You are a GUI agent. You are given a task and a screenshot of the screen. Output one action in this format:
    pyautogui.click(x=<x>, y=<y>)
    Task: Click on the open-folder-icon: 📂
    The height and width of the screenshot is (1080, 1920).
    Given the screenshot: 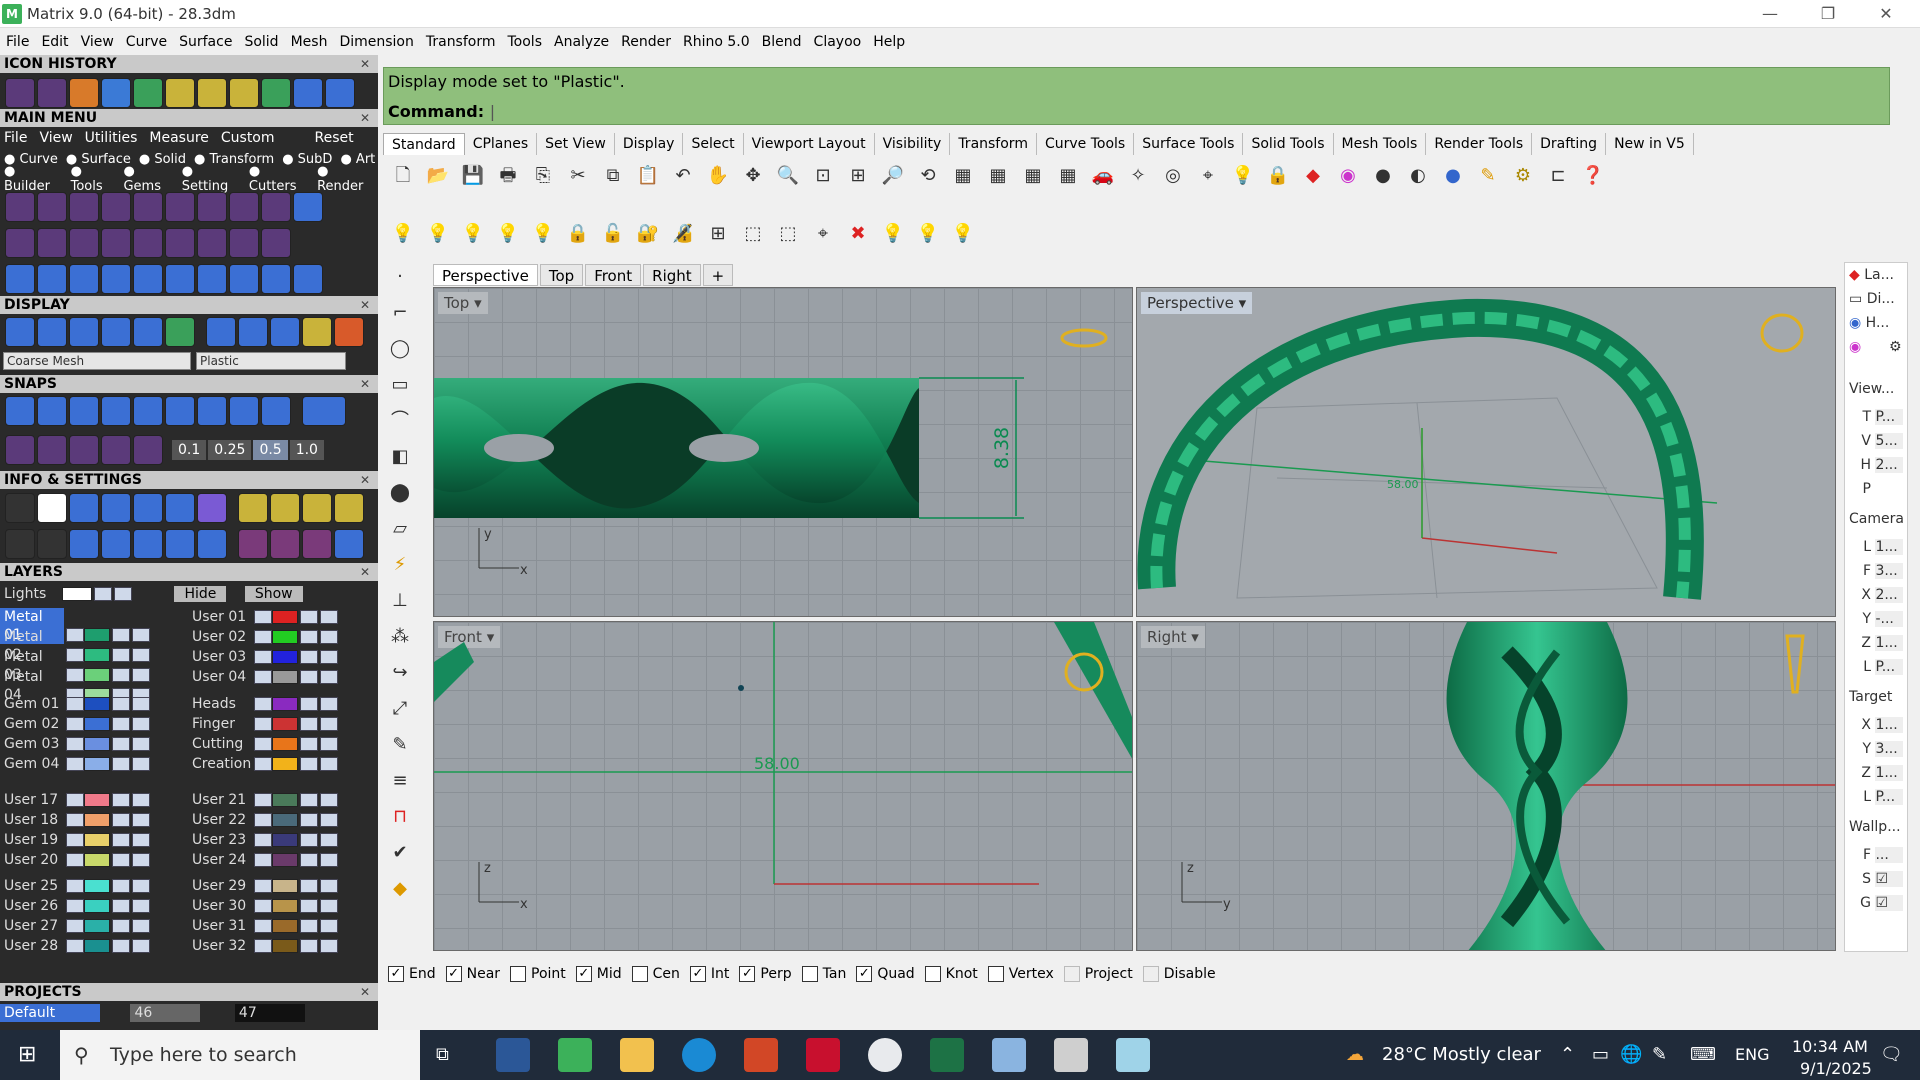 What is the action you would take?
    pyautogui.click(x=438, y=176)
    